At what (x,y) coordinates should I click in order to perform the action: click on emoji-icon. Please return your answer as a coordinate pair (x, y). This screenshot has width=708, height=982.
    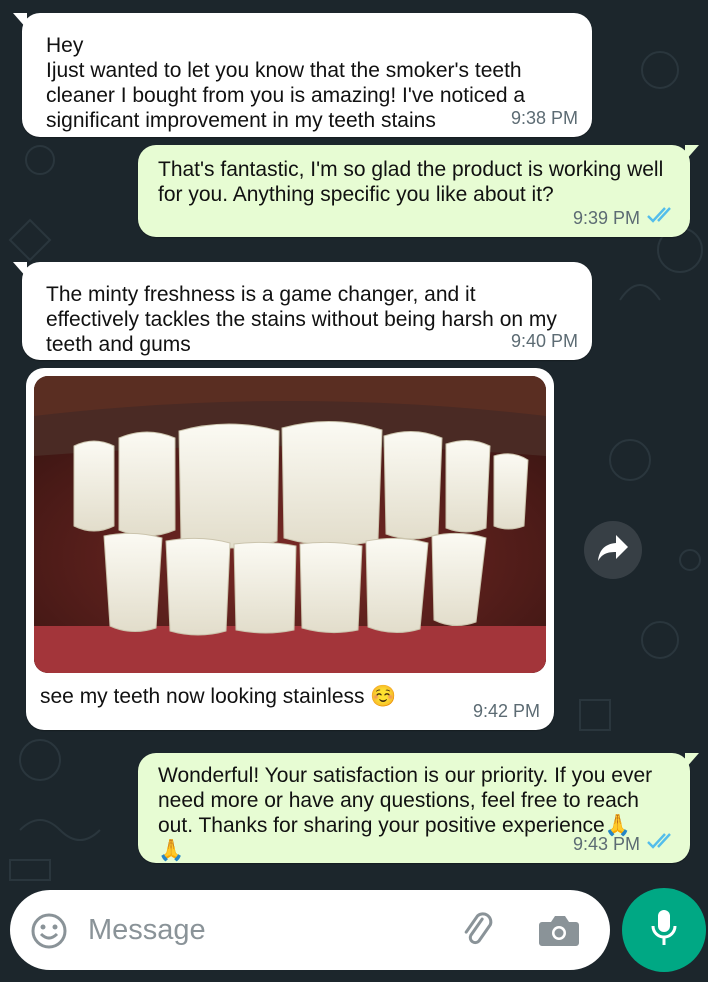
    Looking at the image, I should click on (49, 933).